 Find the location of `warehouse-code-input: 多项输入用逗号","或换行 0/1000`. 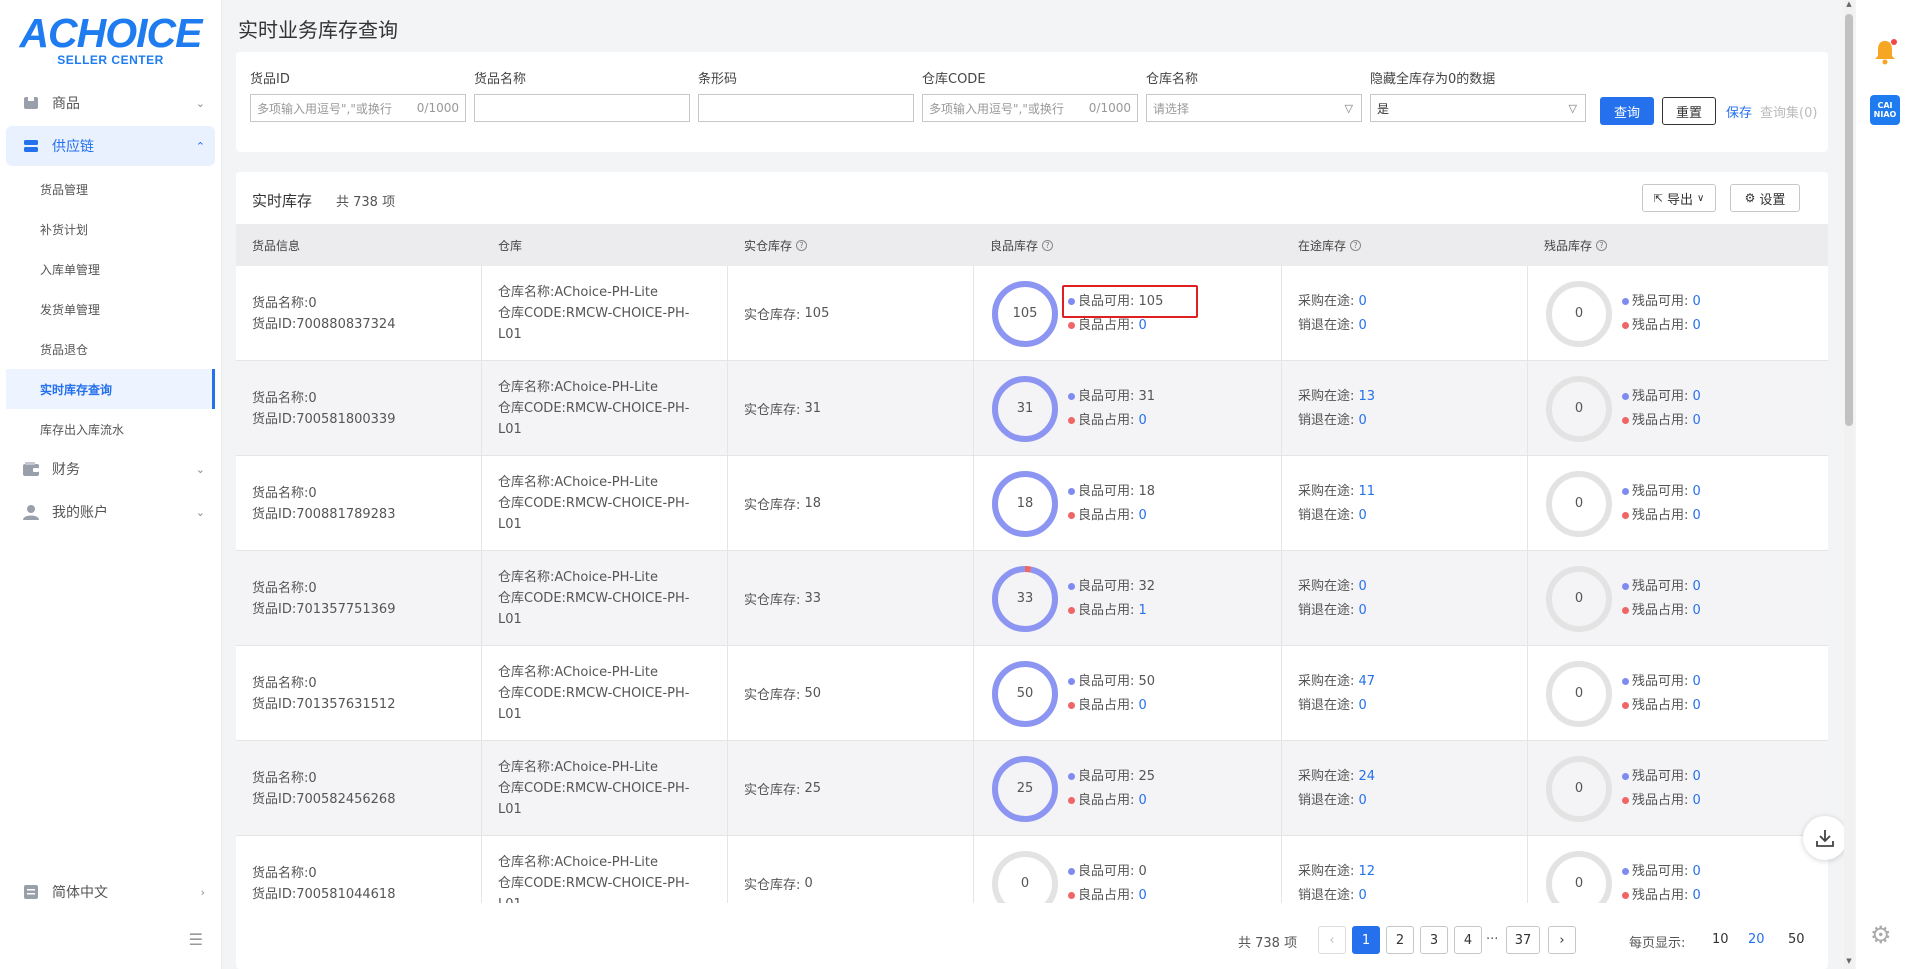

warehouse-code-input: 多项输入用逗号","或换行 0/1000 is located at coordinates (1030, 108).